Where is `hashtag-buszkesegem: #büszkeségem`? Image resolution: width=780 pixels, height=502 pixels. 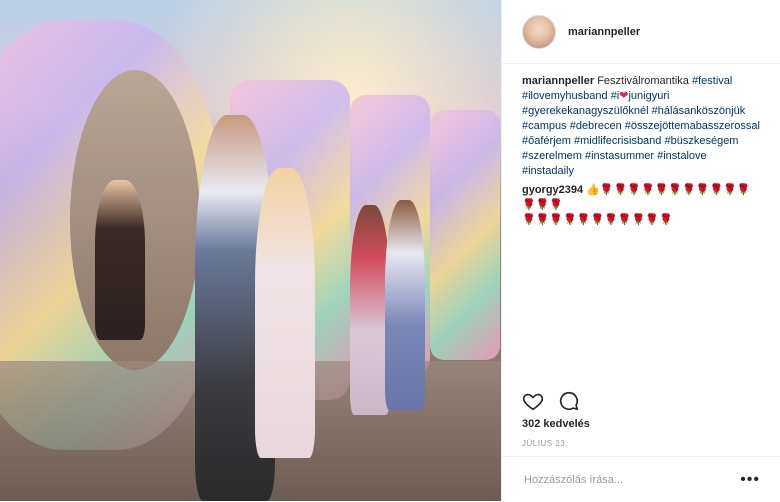
hashtag-buszkesegem: #büszkeségem is located at coordinates (701, 141).